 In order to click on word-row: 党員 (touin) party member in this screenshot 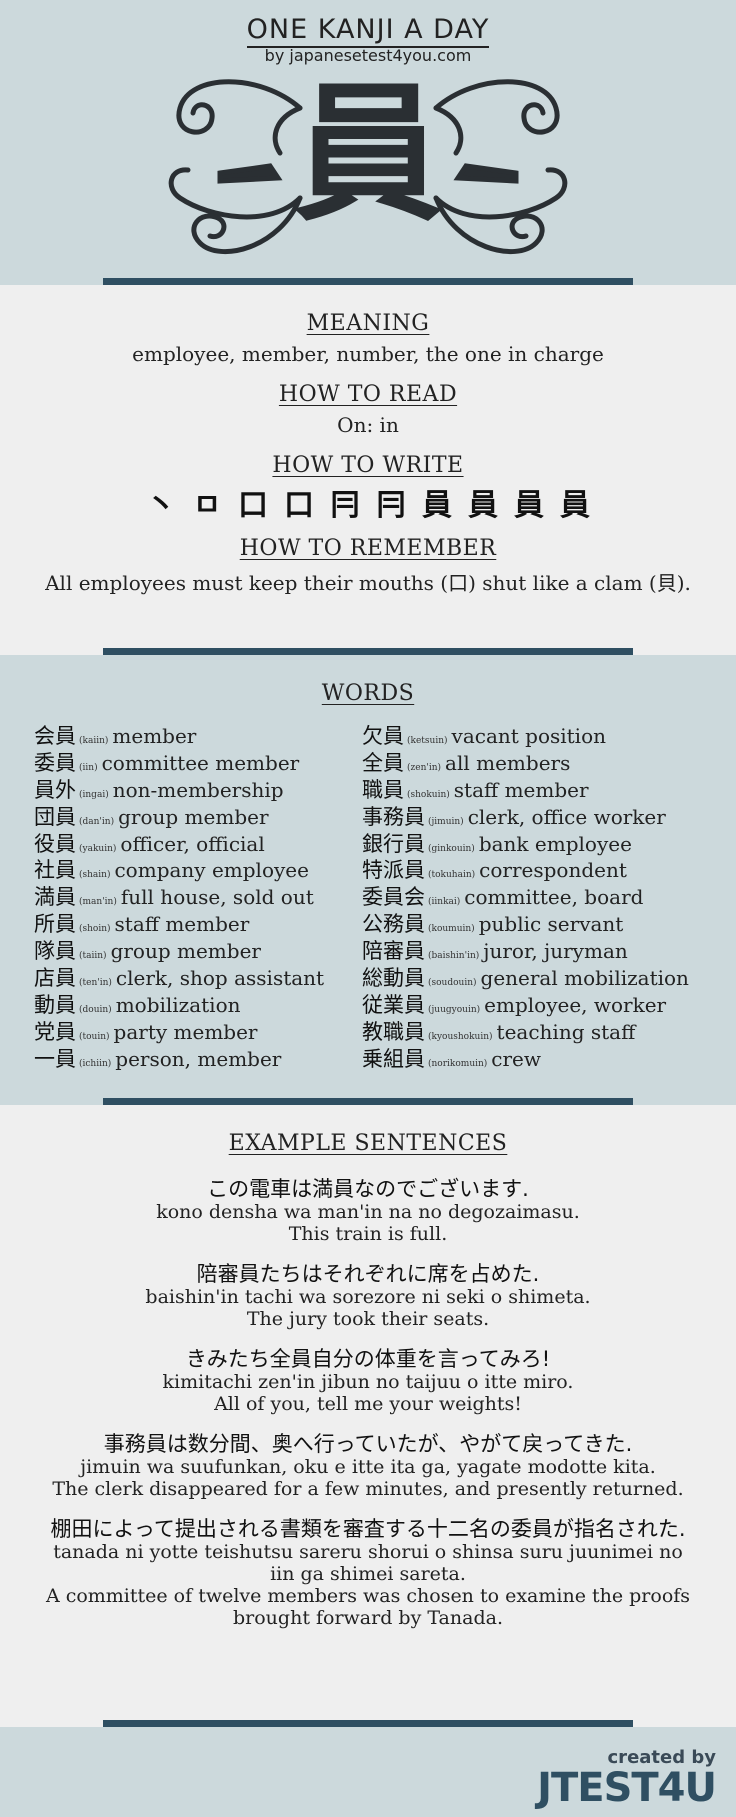, I will do `click(198, 1030)`.